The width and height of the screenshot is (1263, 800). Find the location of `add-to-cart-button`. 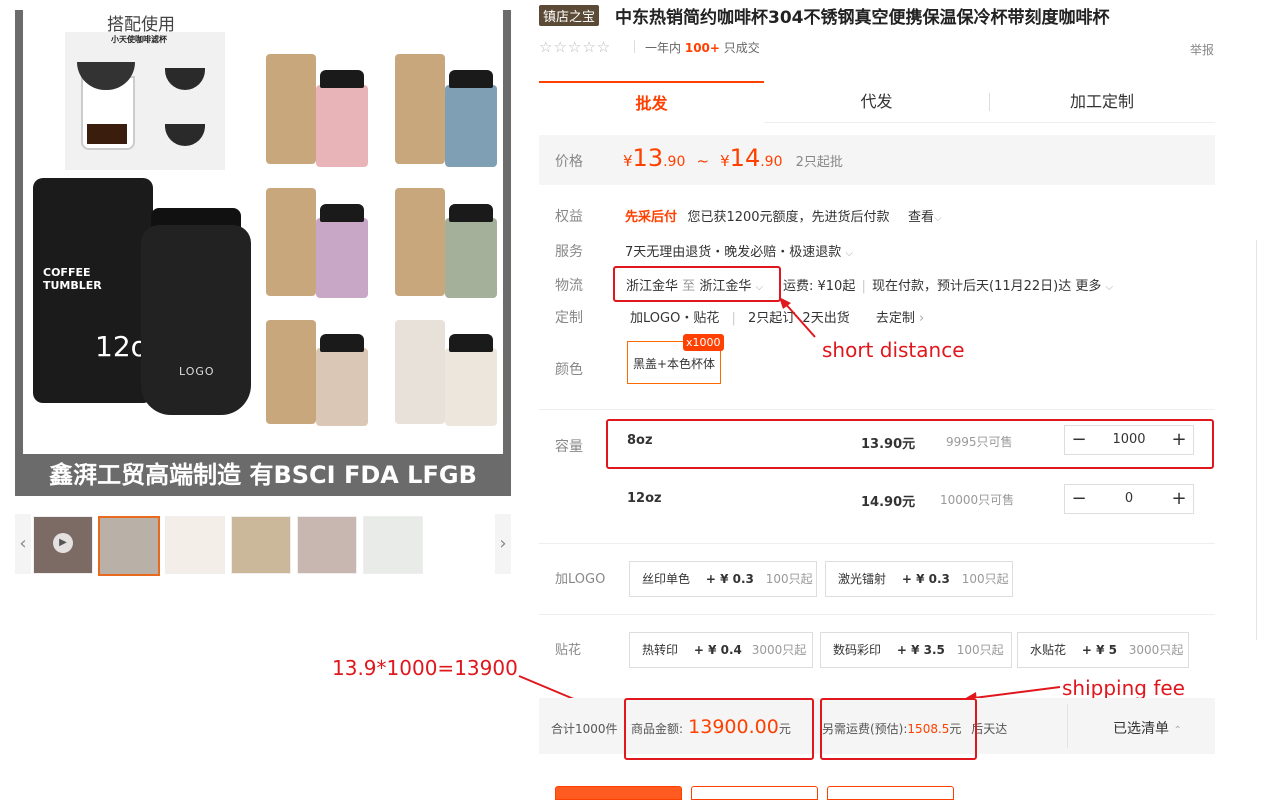

add-to-cart-button is located at coordinates (754, 793).